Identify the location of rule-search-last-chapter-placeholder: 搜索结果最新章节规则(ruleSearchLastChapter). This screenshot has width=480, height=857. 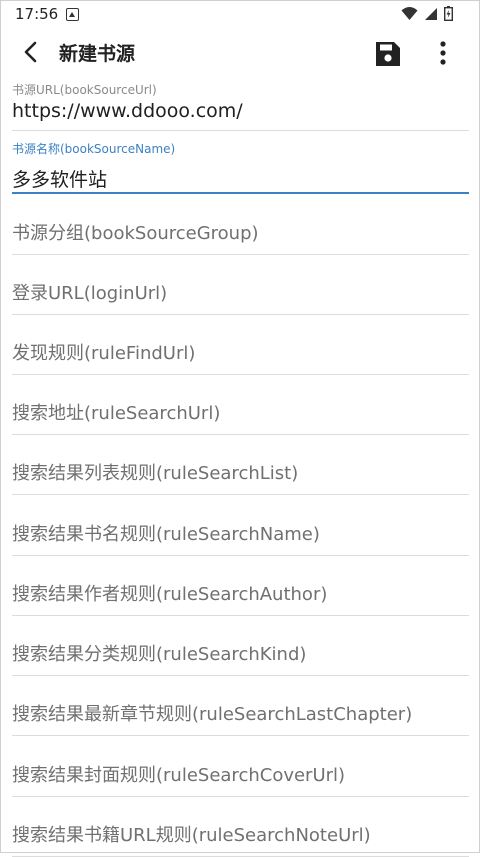
(212, 714).